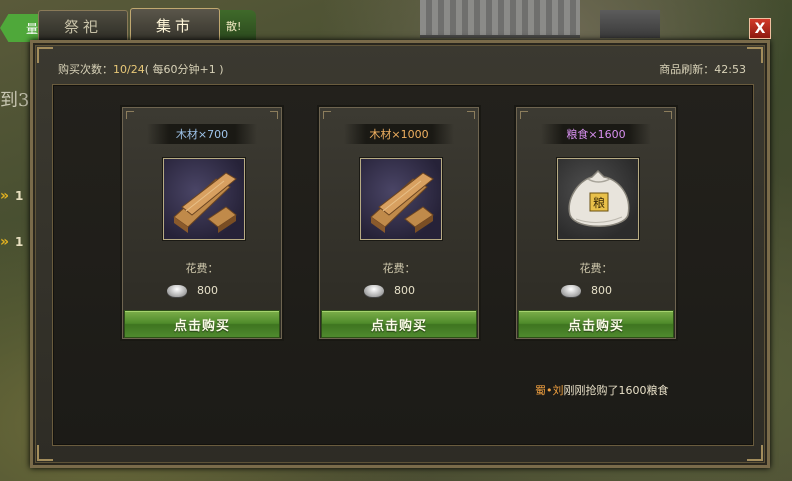 The image size is (792, 481). I want to click on sack-label-text: 粮, so click(599, 202).